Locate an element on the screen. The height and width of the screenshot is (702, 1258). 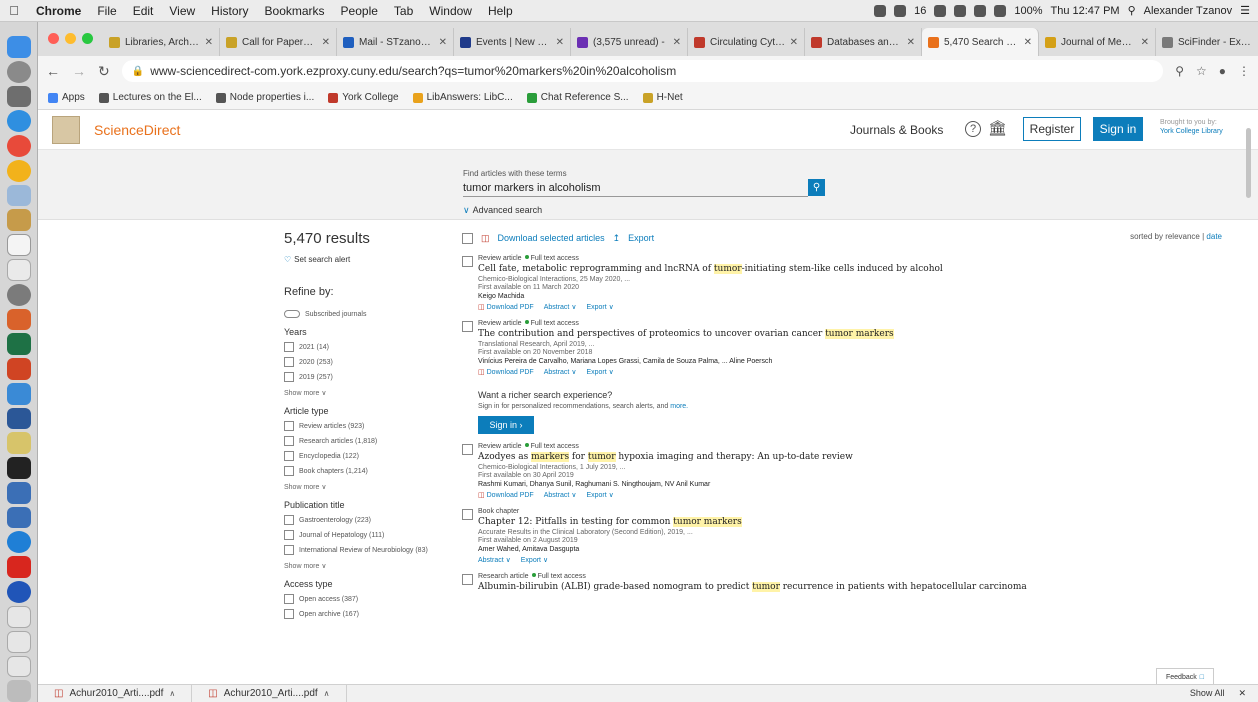
menu-view: View is located at coordinates (182, 11).